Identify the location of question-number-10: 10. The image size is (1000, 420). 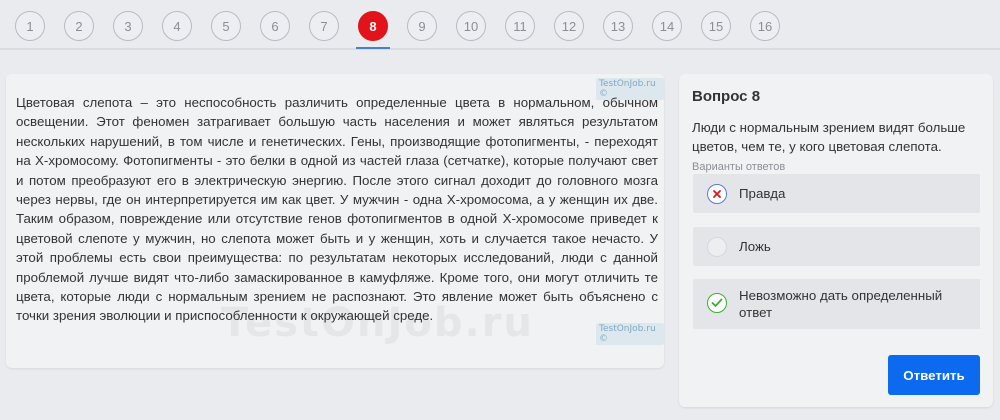
(471, 26).